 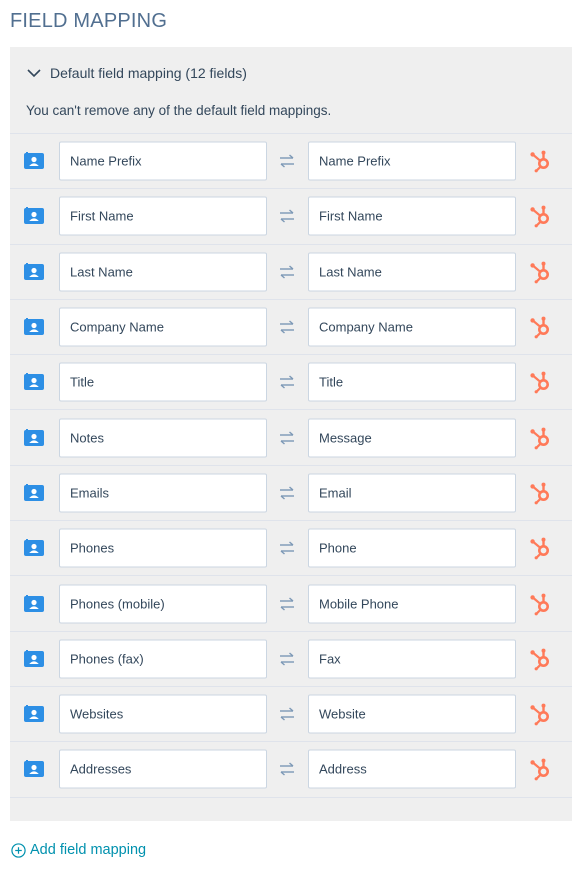 What do you see at coordinates (163, 604) in the screenshot?
I see `source-field: Phones (mobile)` at bounding box center [163, 604].